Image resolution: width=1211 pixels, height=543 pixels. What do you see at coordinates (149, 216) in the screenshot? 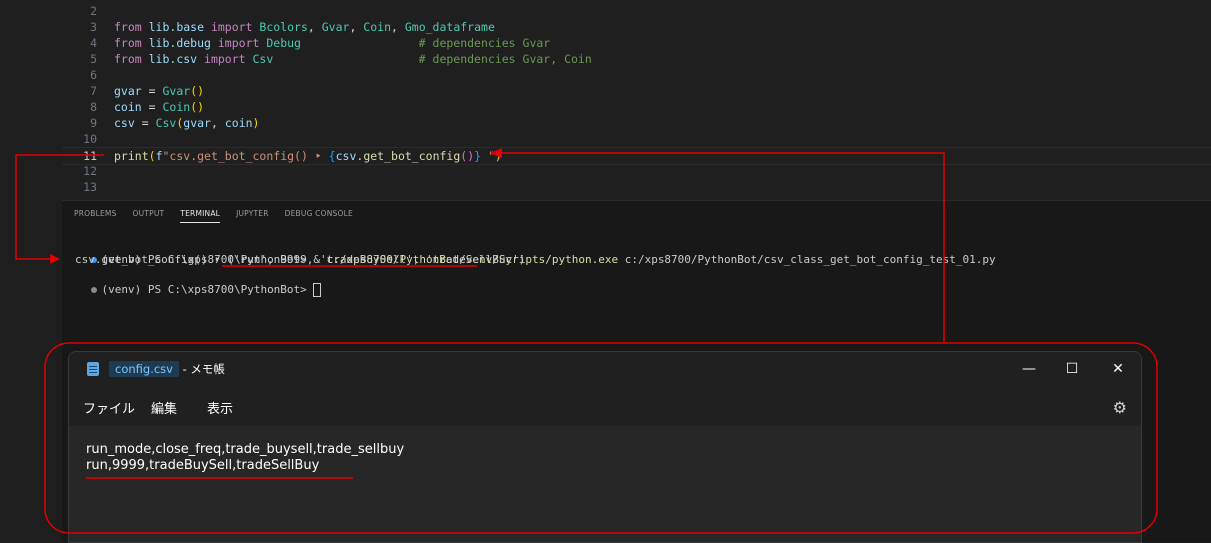
I see `tab-output: OUTPUT` at bounding box center [149, 216].